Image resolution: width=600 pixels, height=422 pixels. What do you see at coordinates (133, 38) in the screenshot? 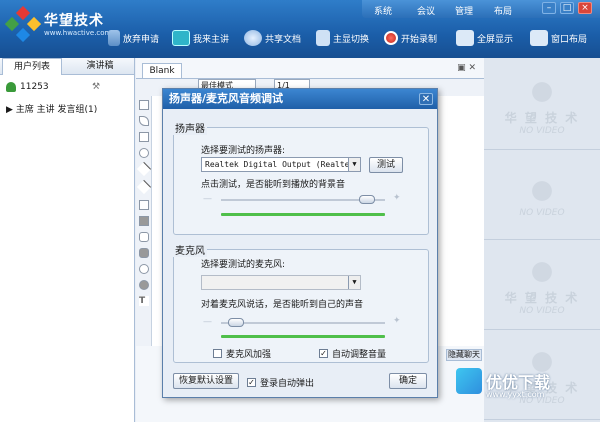
I see `toolbar-cancel-request: 放弃申请` at bounding box center [133, 38].